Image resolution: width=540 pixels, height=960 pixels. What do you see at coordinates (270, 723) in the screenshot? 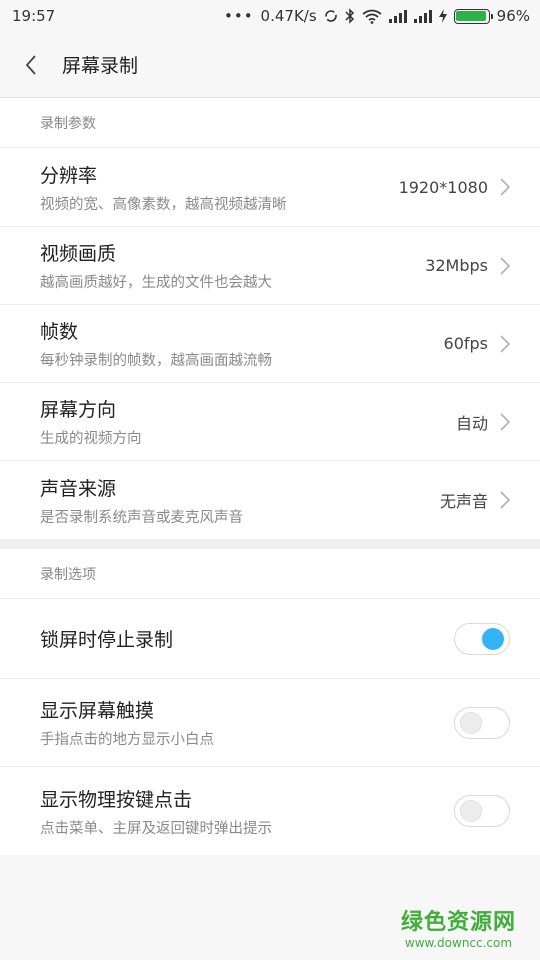
I see `show-touches-row: 显示屏幕触摸 手指点击的地方显示小白点` at bounding box center [270, 723].